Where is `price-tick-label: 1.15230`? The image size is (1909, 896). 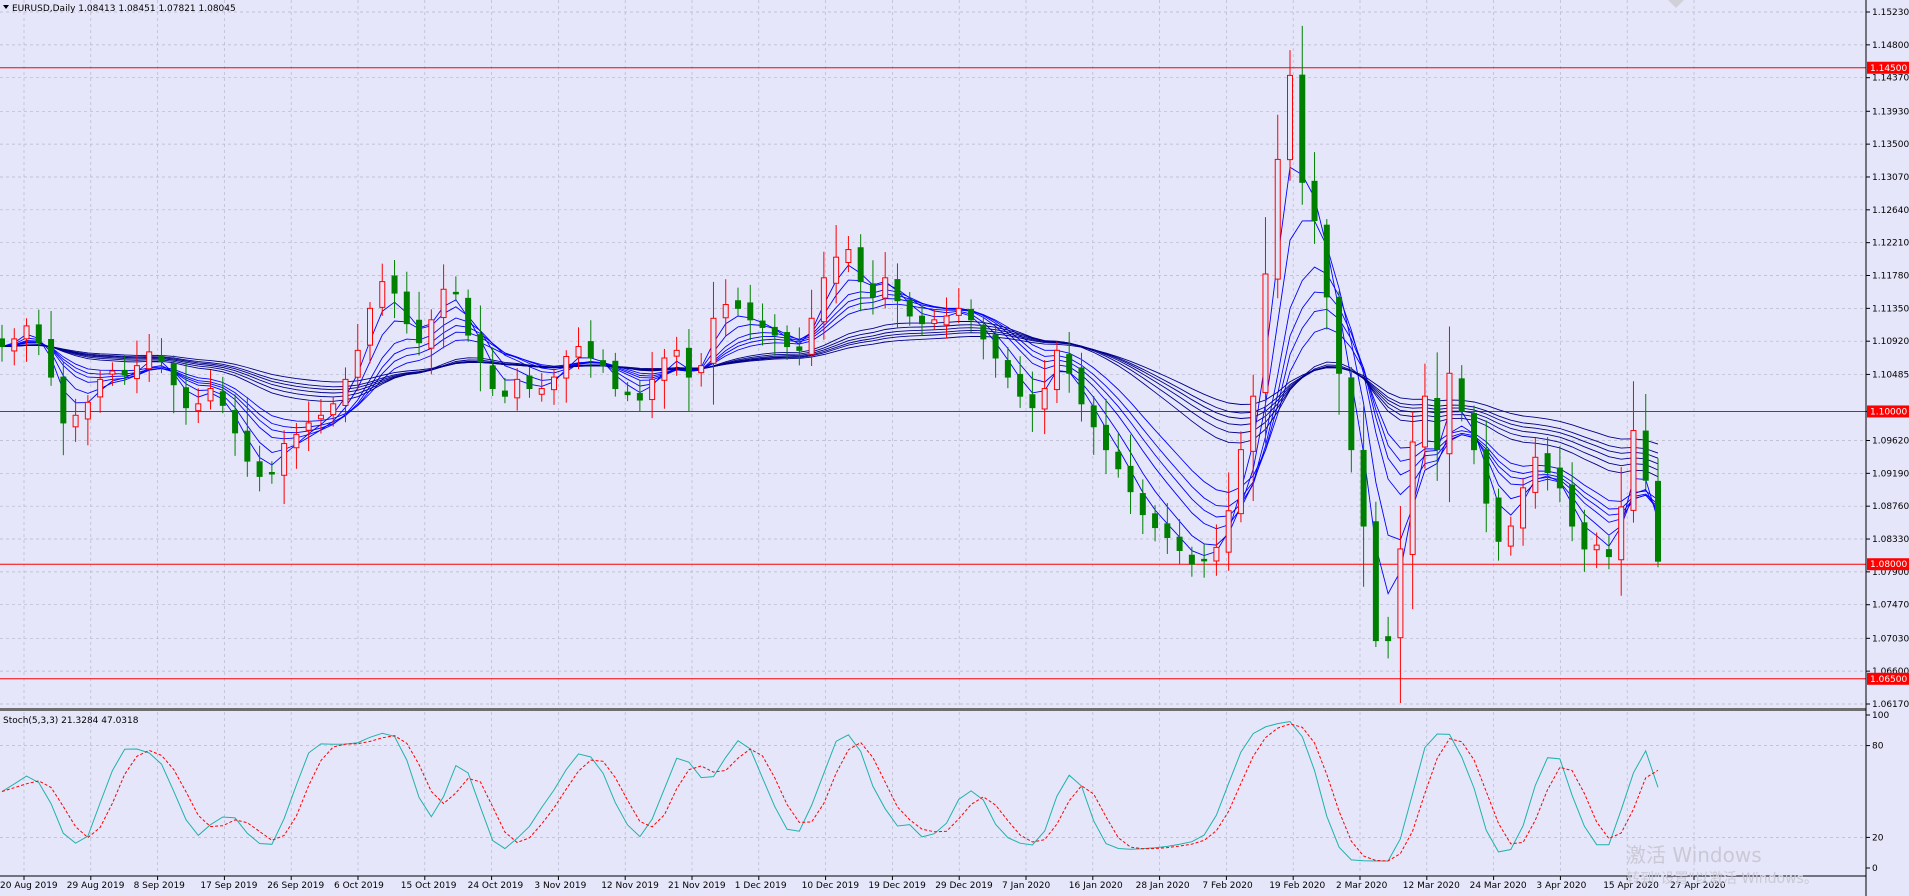 price-tick-label: 1.15230 is located at coordinates (1890, 13).